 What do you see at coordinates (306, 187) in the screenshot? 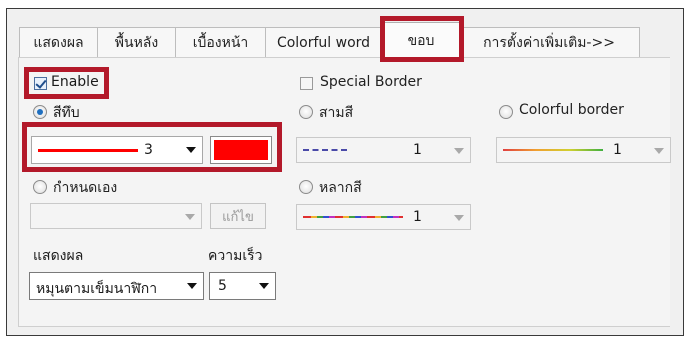
I see `multi-color-radio` at bounding box center [306, 187].